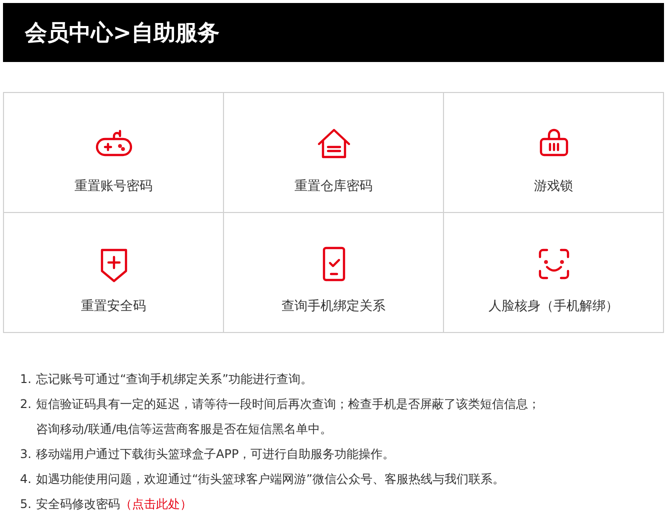 The width and height of the screenshot is (668, 512). What do you see at coordinates (26, 404) in the screenshot?
I see `note-number: 2.` at bounding box center [26, 404].